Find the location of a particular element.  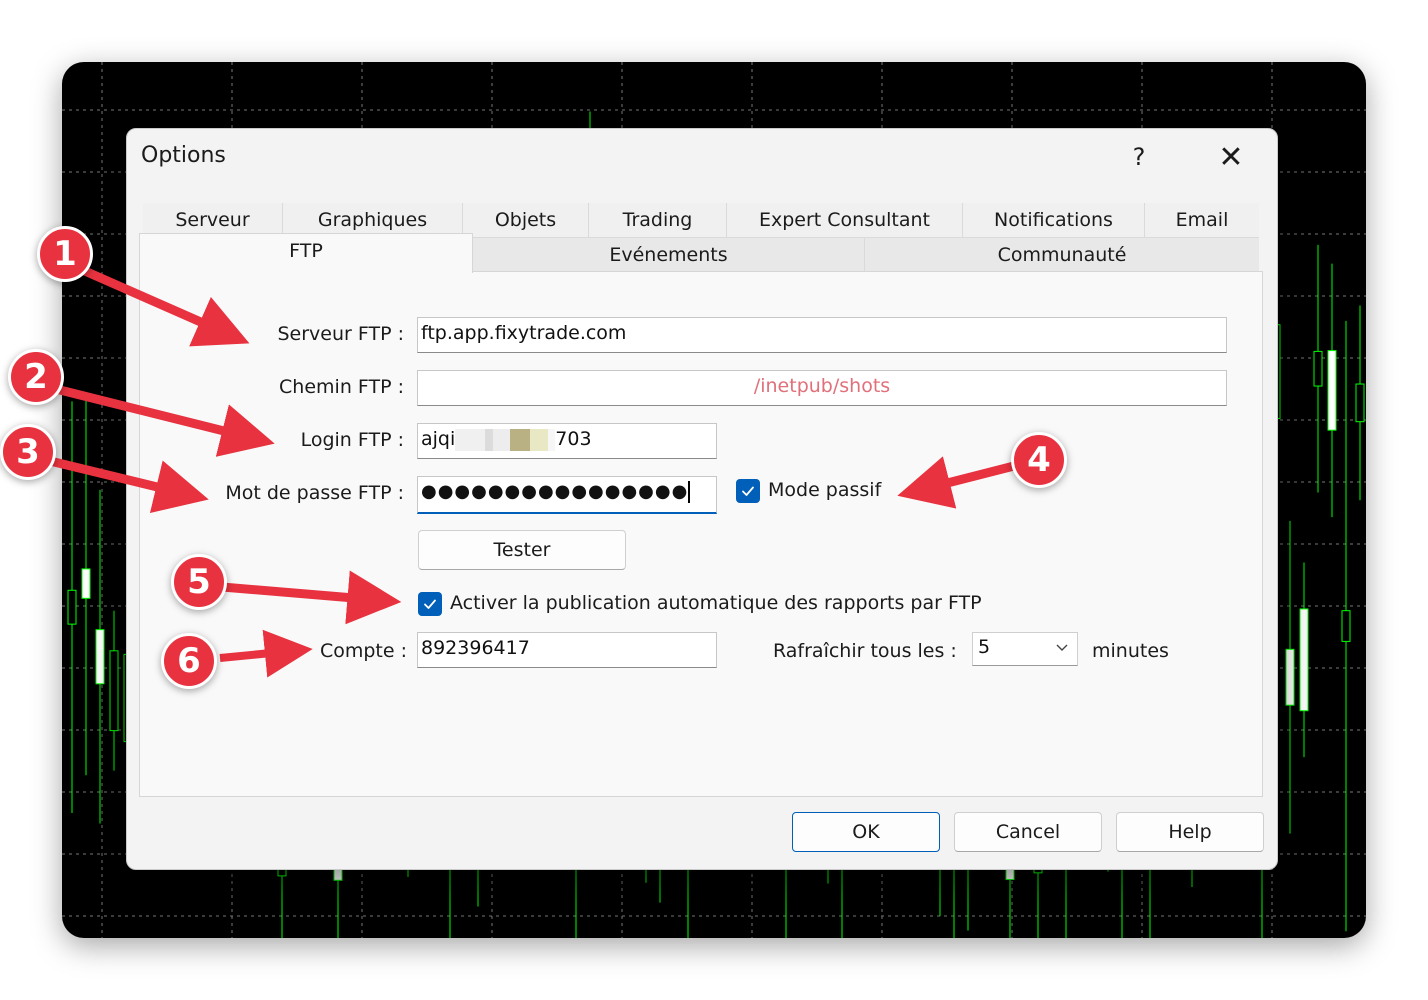

tab-expert-consultant: Expert Consultant is located at coordinates (845, 220).